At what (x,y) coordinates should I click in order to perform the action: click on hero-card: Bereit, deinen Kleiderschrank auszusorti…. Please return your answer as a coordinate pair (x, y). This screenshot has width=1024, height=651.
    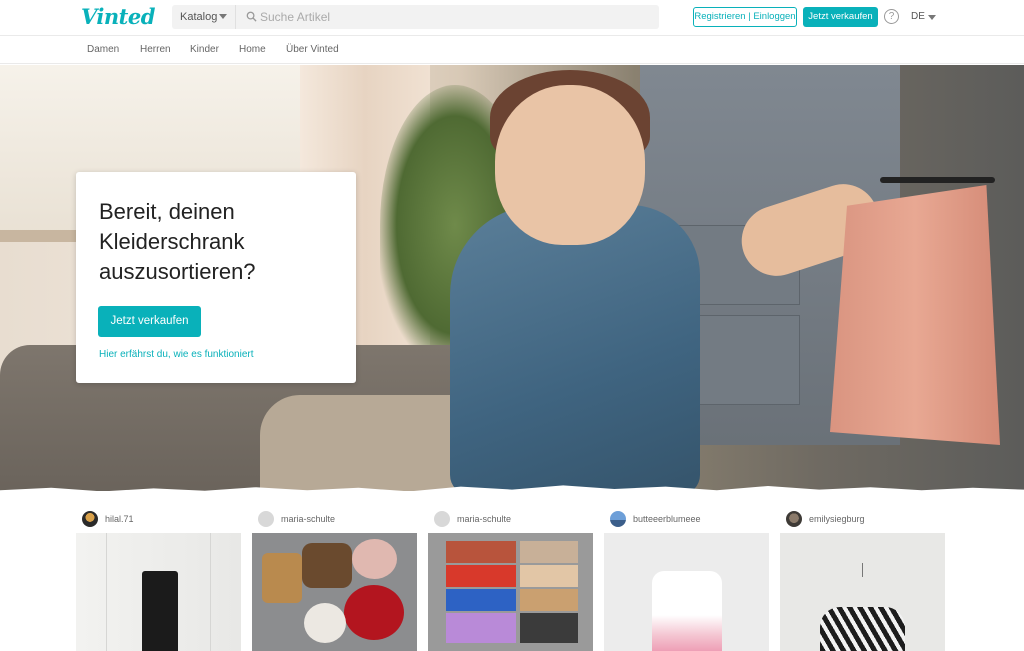
    Looking at the image, I should click on (216, 277).